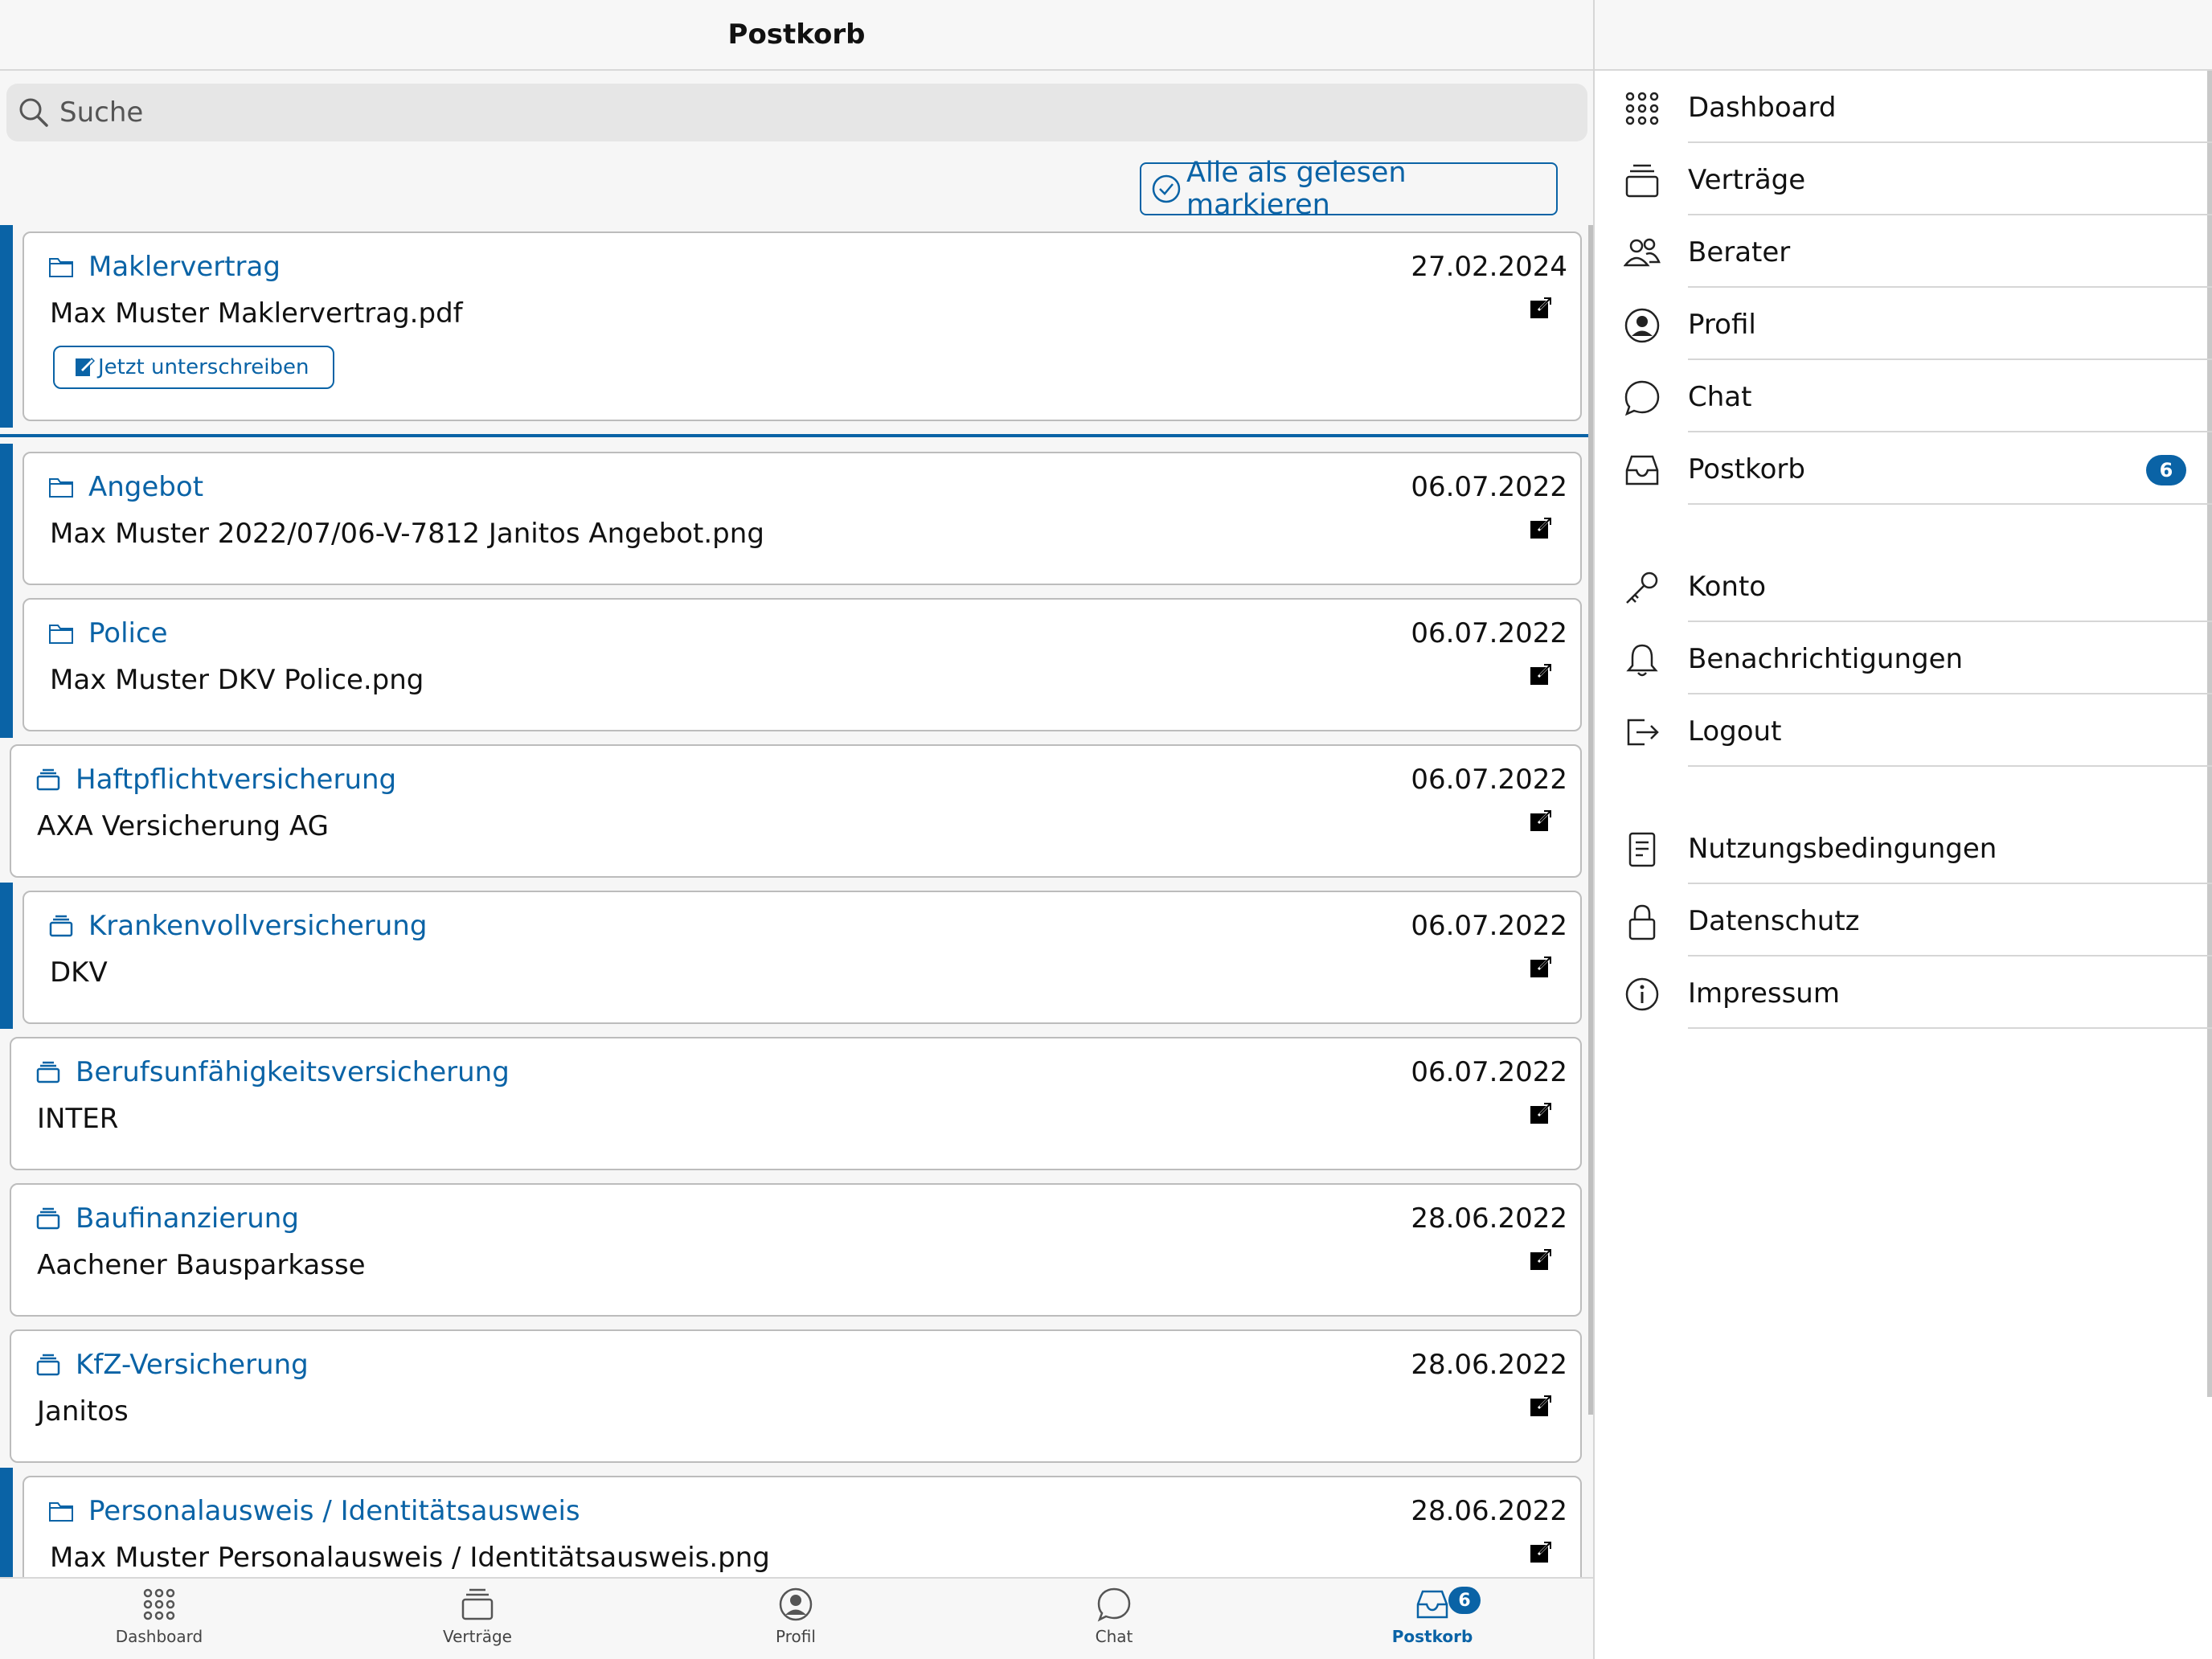 Image resolution: width=2212 pixels, height=1659 pixels. I want to click on mark-all-read-button: Alle als gelesen markieren, so click(1349, 189).